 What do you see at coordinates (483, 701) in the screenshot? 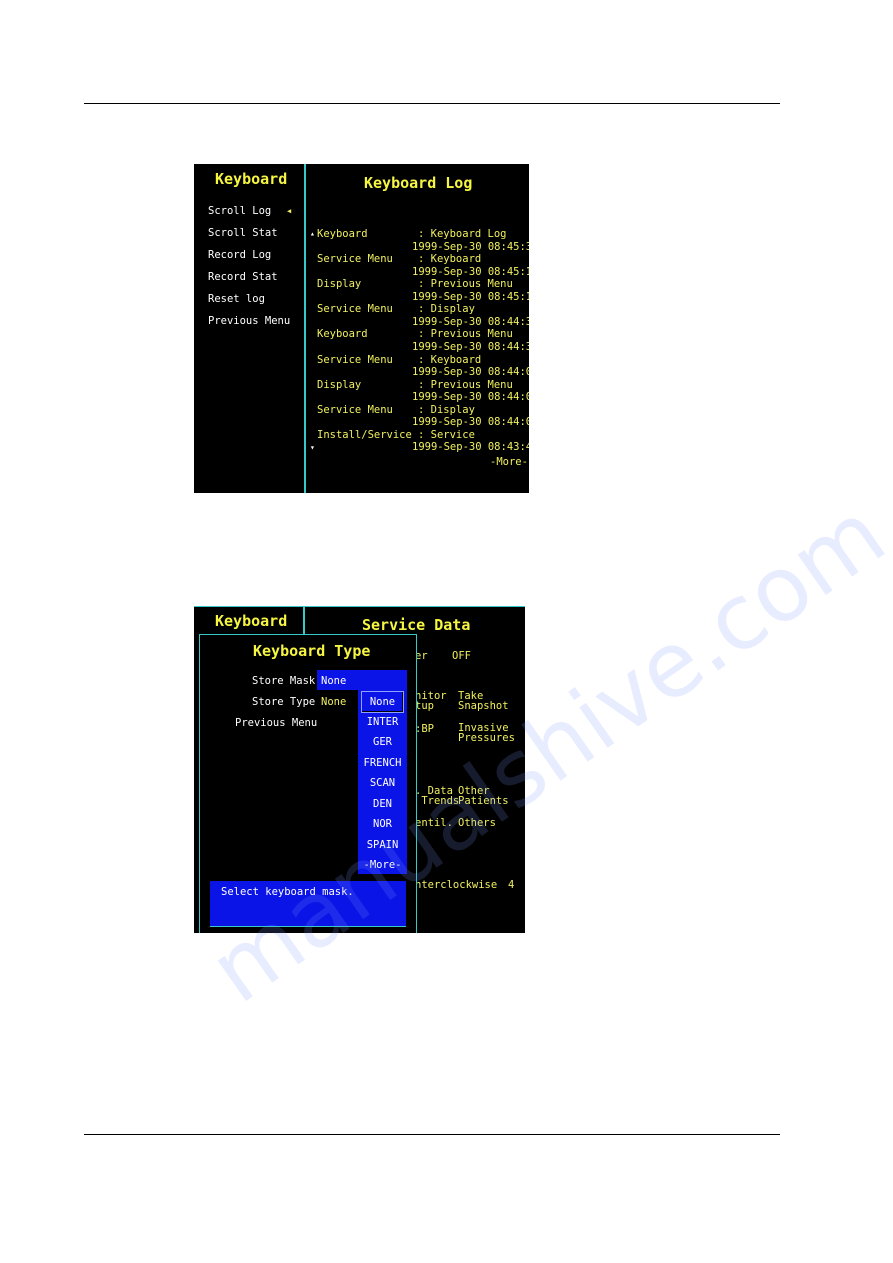
I see `bg-text: Take Snapshot` at bounding box center [483, 701].